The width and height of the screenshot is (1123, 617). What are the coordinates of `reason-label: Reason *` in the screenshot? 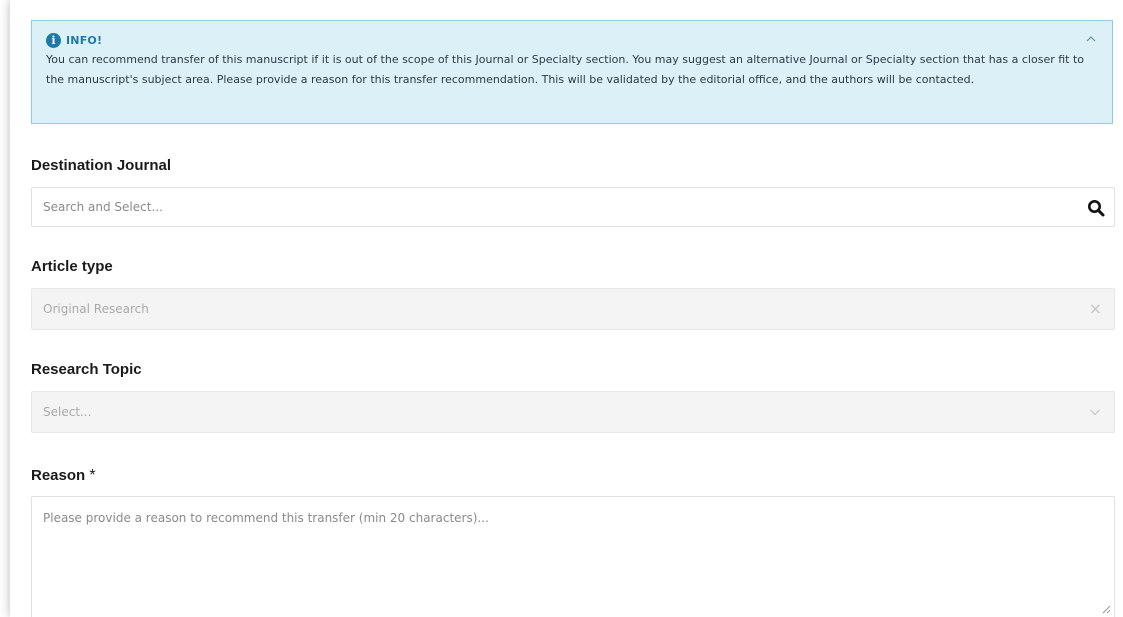 It's located at (63, 476).